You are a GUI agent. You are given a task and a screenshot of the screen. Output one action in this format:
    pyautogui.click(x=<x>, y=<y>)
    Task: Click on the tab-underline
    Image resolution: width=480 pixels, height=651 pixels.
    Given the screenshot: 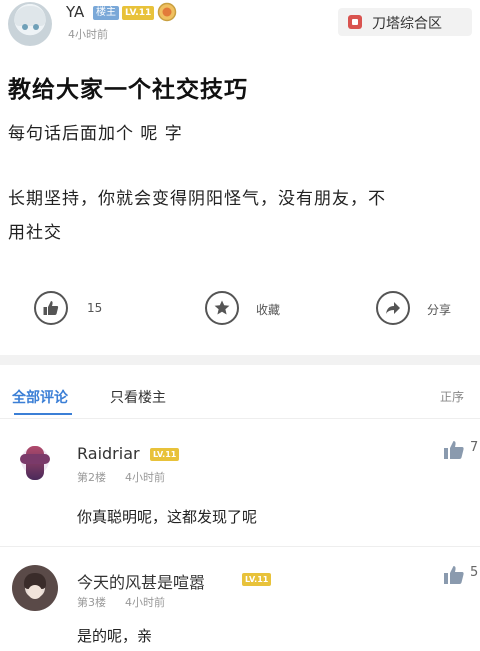 What is the action you would take?
    pyautogui.click(x=43, y=414)
    